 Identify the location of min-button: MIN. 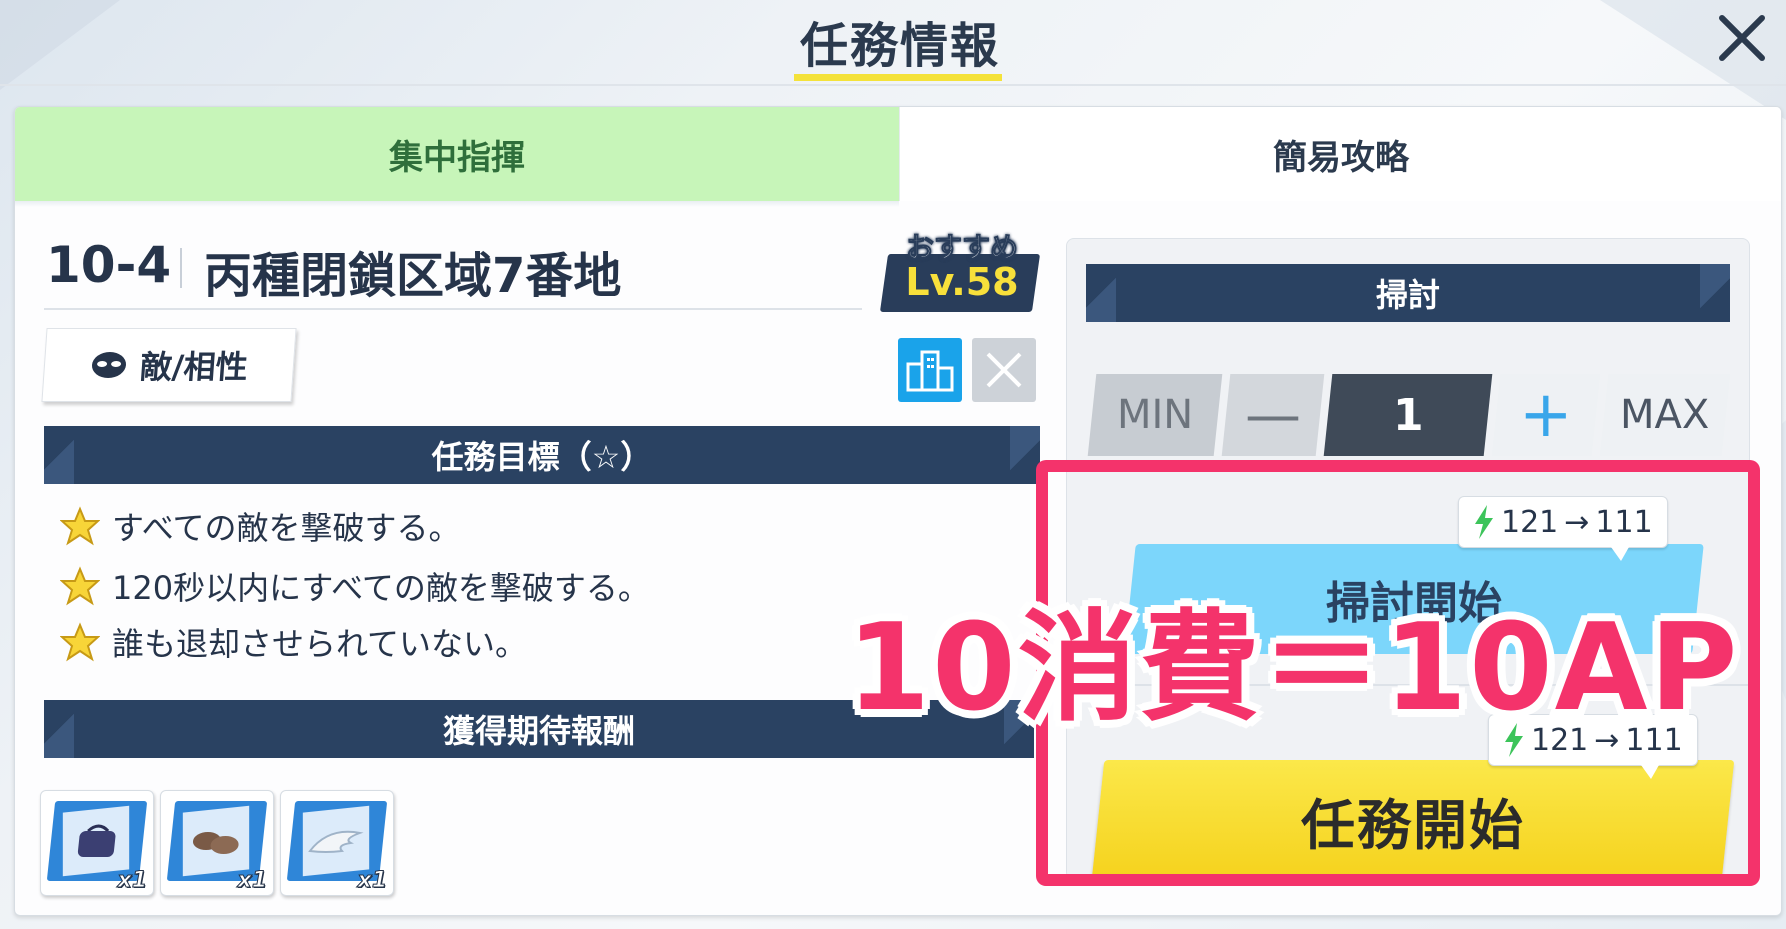
(1155, 415).